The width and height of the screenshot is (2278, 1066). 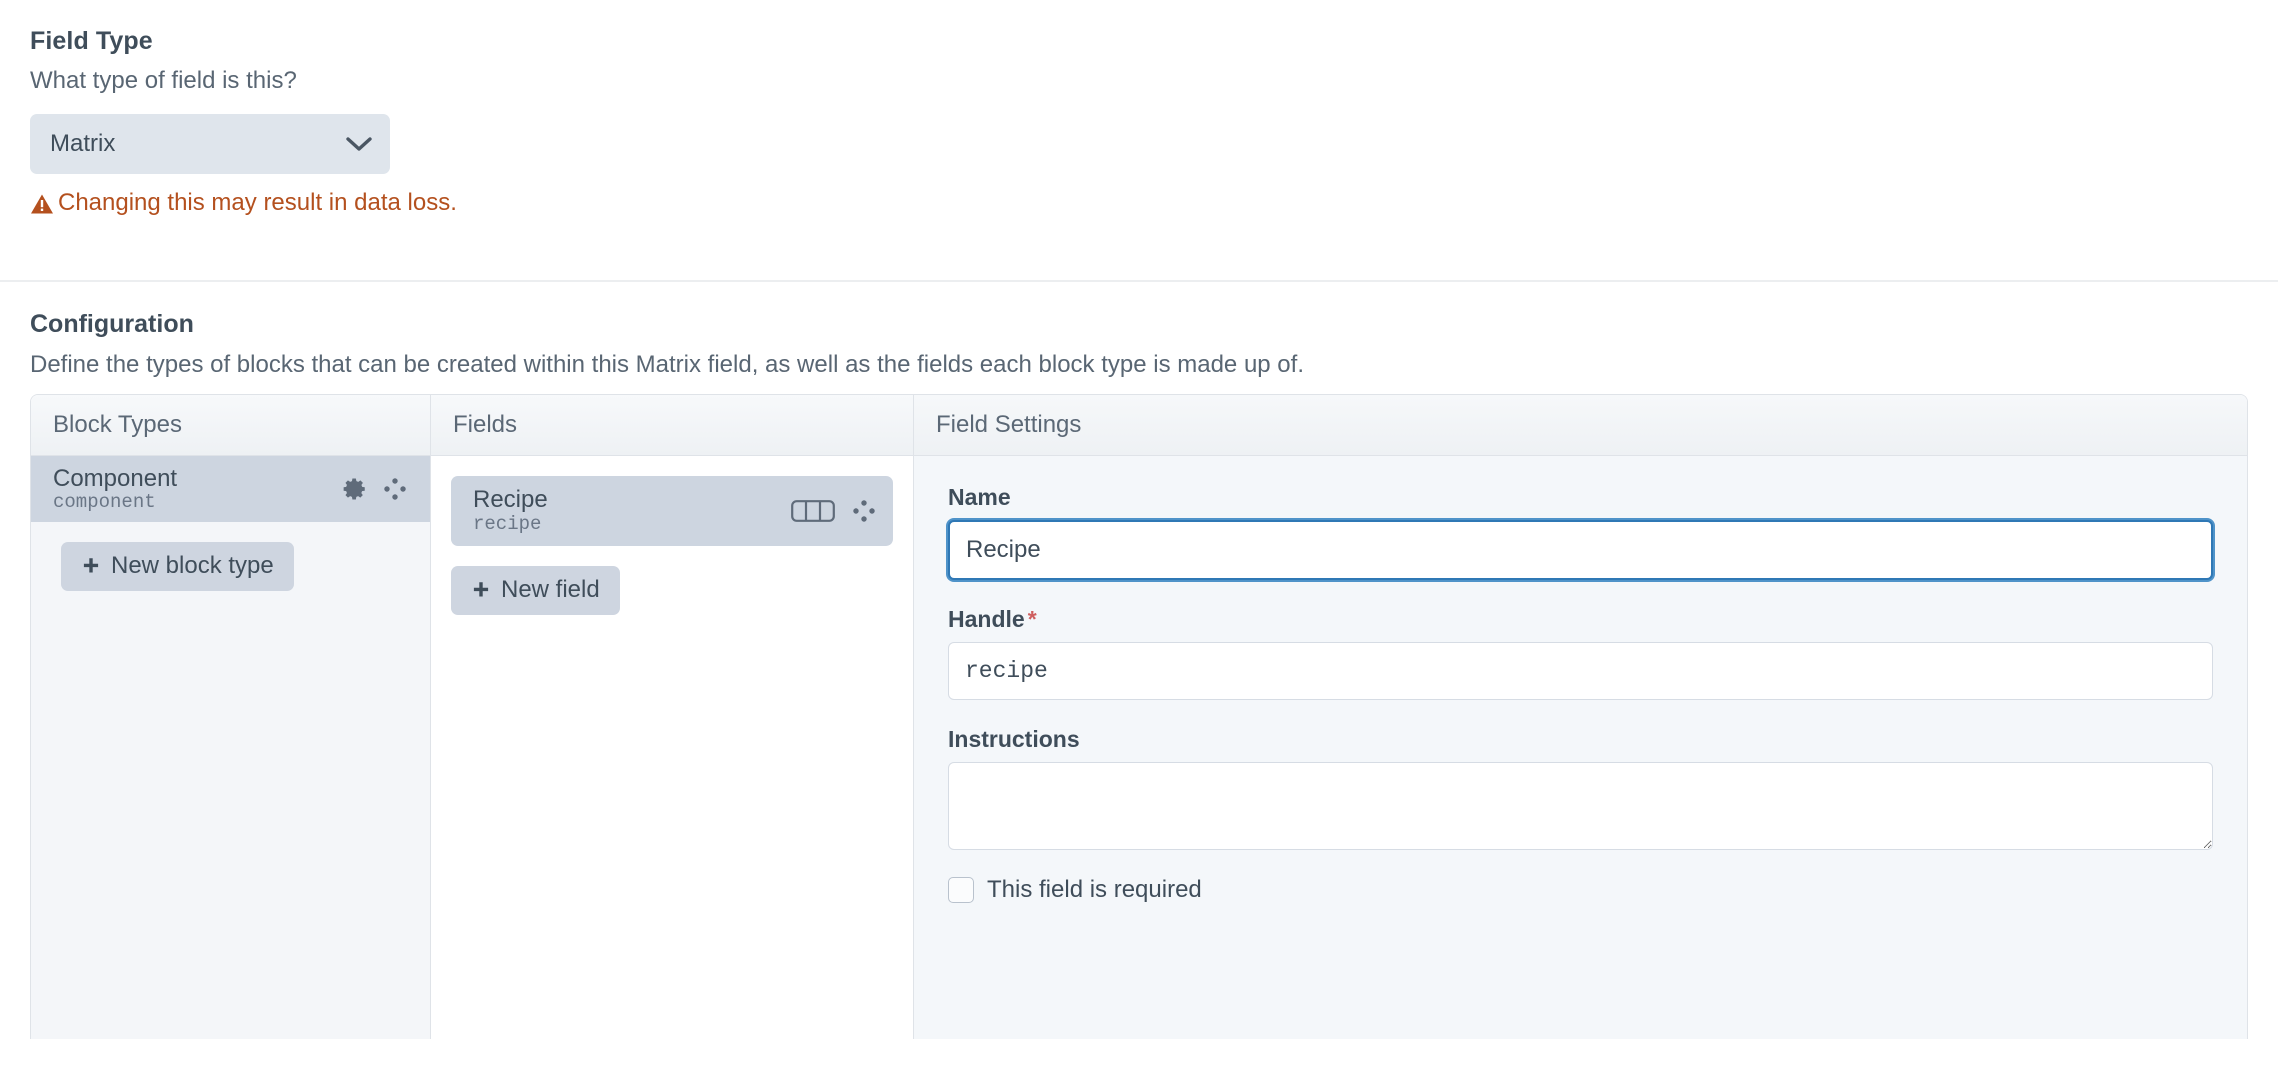 I want to click on handle-field-label: Handle *, so click(x=1580, y=619).